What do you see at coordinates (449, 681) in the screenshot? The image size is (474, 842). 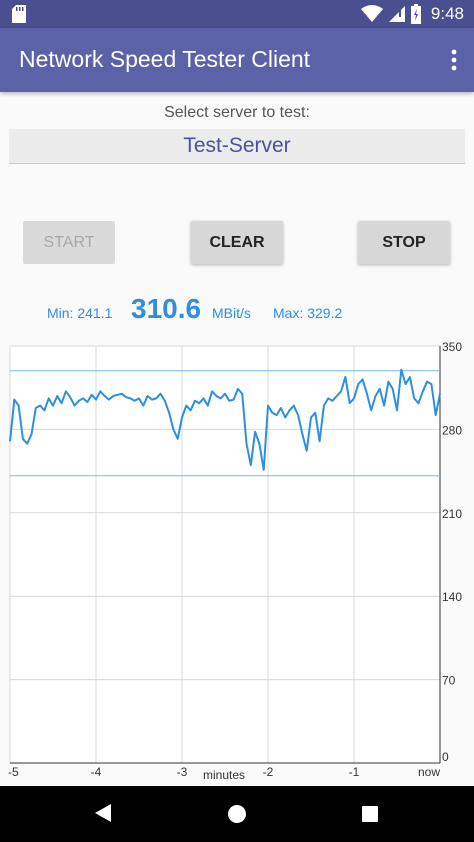 I see `y-tick-label: 70` at bounding box center [449, 681].